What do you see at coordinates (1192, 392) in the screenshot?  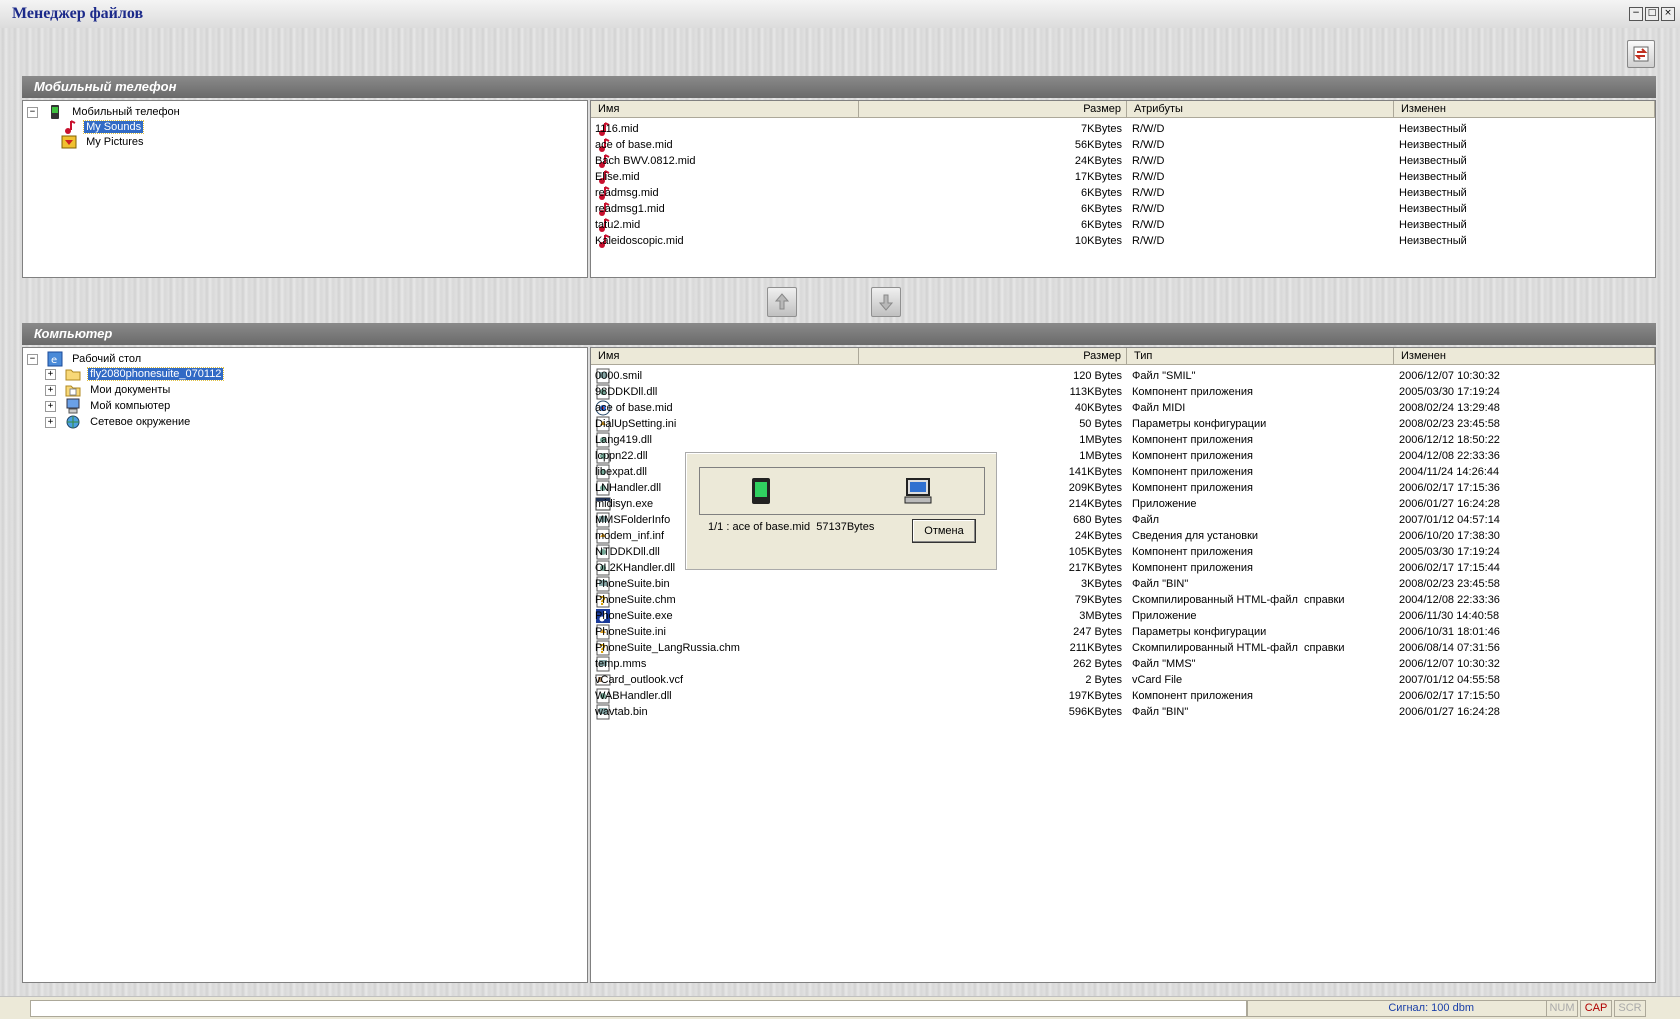 I see `file-type: Компонент приложения` at bounding box center [1192, 392].